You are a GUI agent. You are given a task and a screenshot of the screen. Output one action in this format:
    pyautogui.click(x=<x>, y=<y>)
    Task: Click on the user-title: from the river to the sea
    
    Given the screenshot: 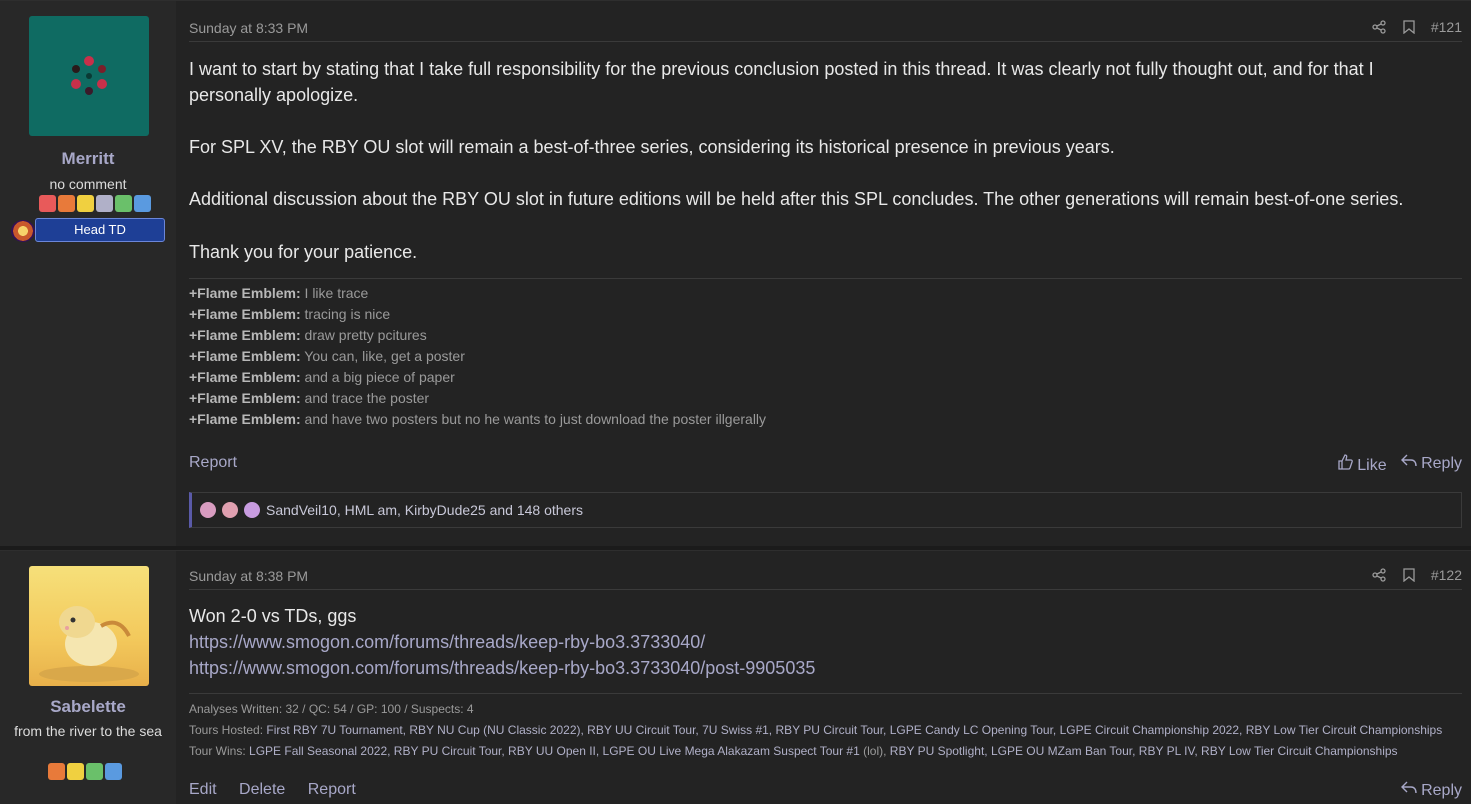 What is the action you would take?
    pyautogui.click(x=88, y=731)
    